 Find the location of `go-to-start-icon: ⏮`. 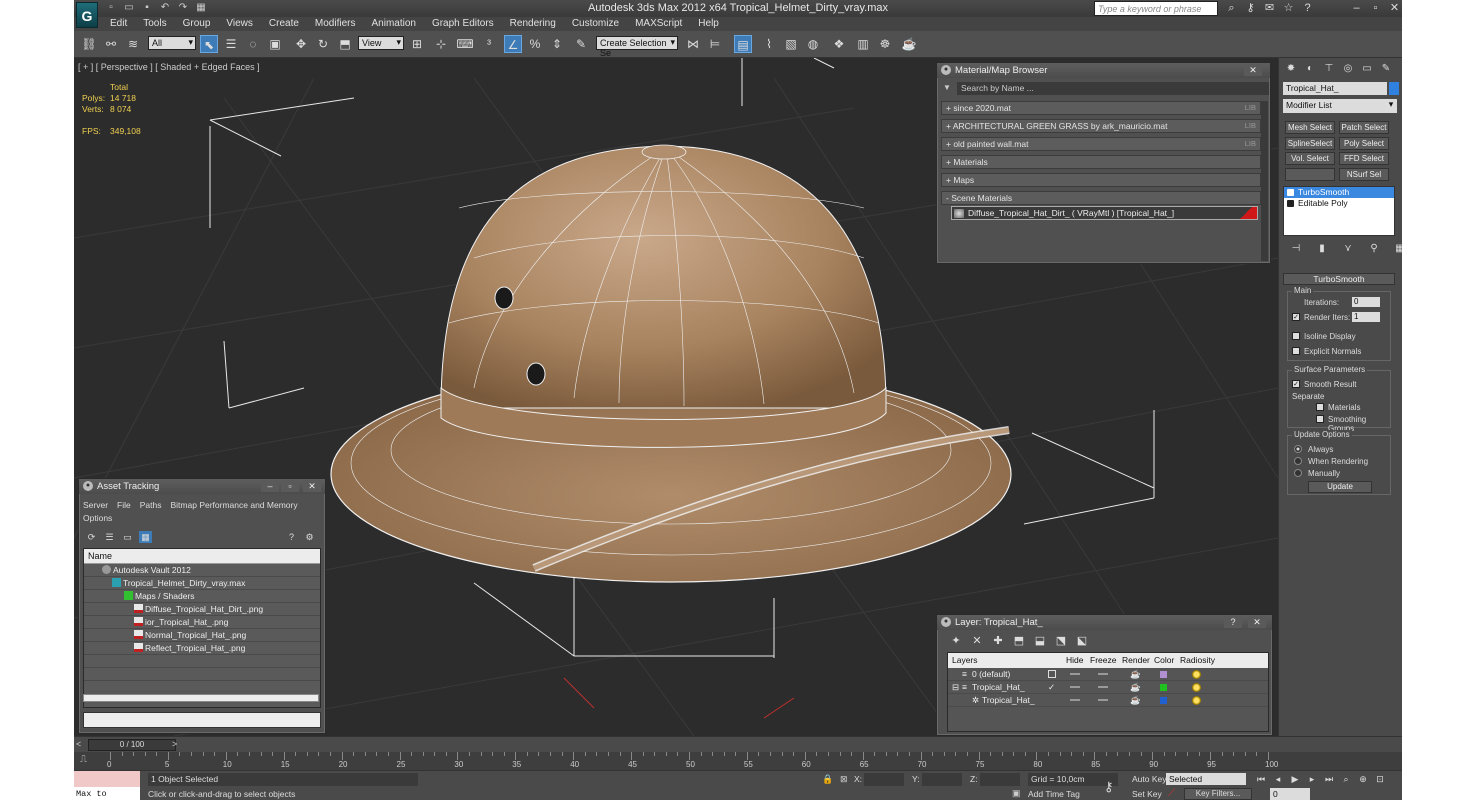

go-to-start-icon: ⏮ is located at coordinates (1261, 779).